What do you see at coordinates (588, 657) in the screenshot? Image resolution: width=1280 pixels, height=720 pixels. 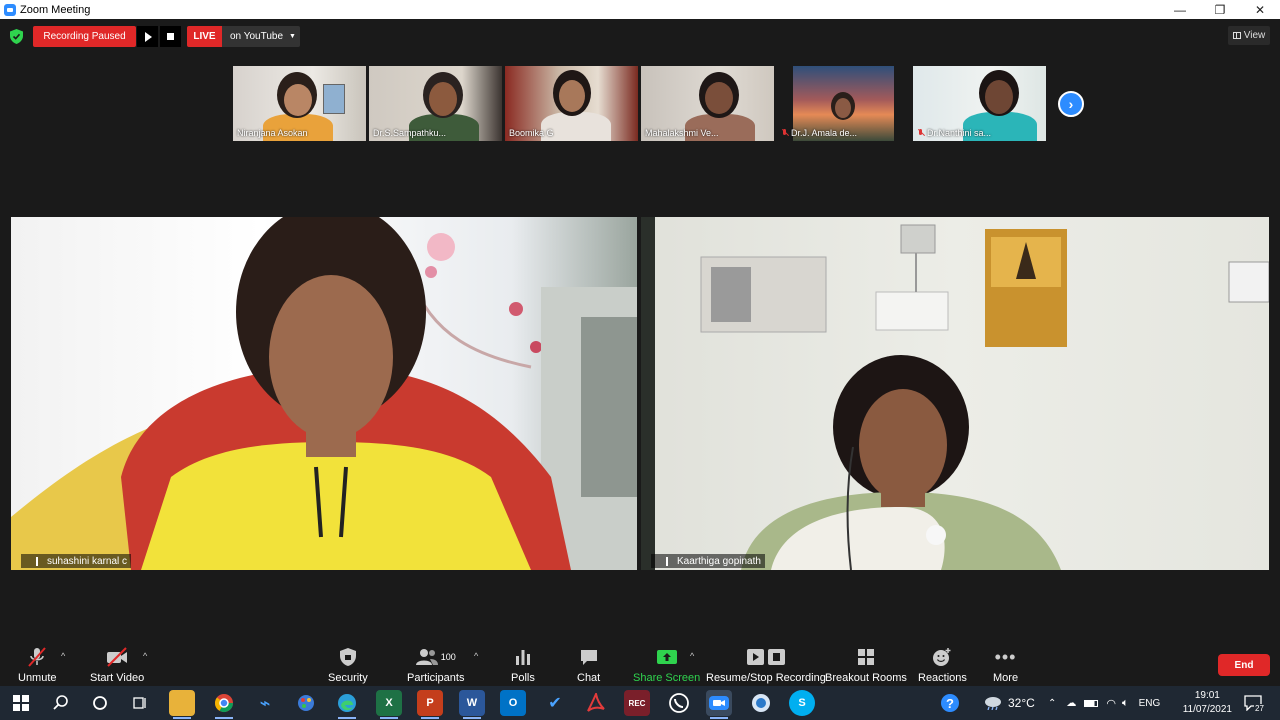 I see `chat-icon` at bounding box center [588, 657].